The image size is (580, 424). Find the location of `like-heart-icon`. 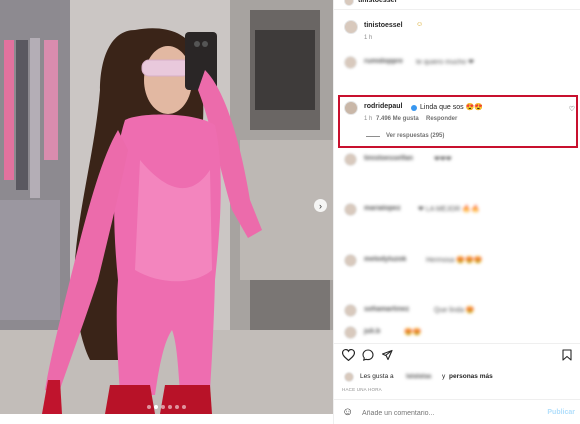

like-heart-icon is located at coordinates (348, 355).